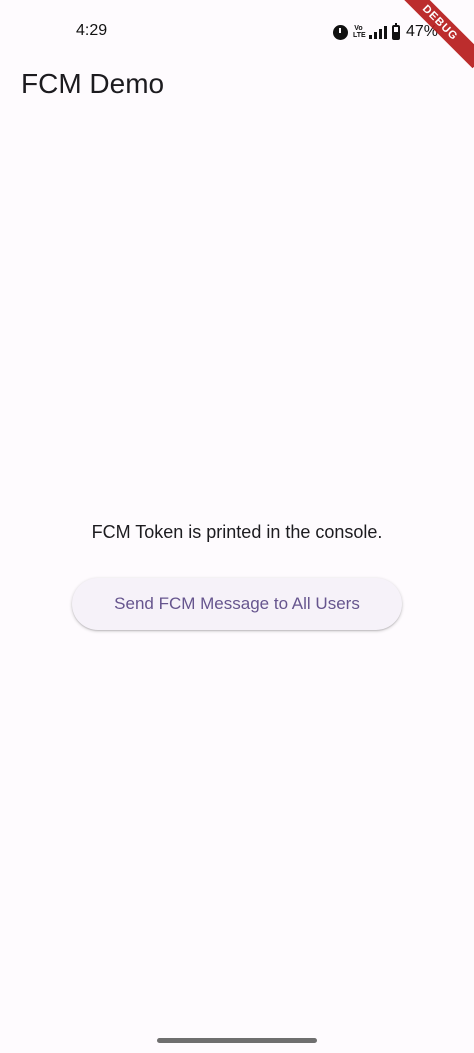 This screenshot has width=474, height=1053. I want to click on alarm-icon, so click(340, 32).